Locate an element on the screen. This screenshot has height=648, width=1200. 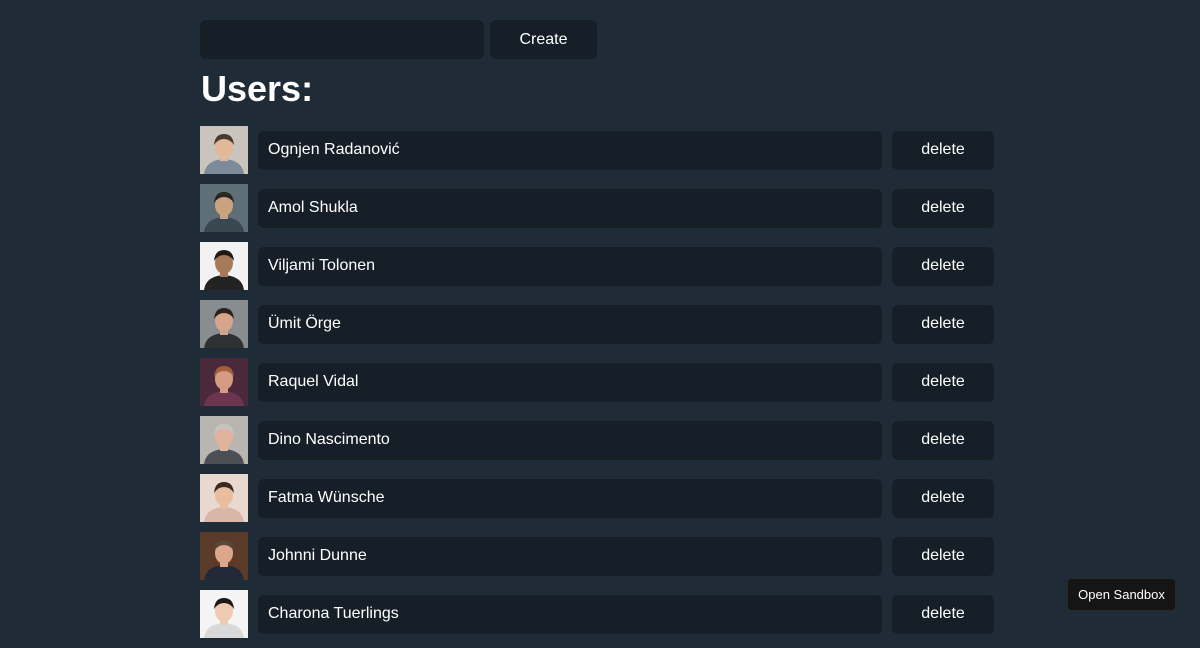
user-name: Johnni Dunne is located at coordinates (570, 556).